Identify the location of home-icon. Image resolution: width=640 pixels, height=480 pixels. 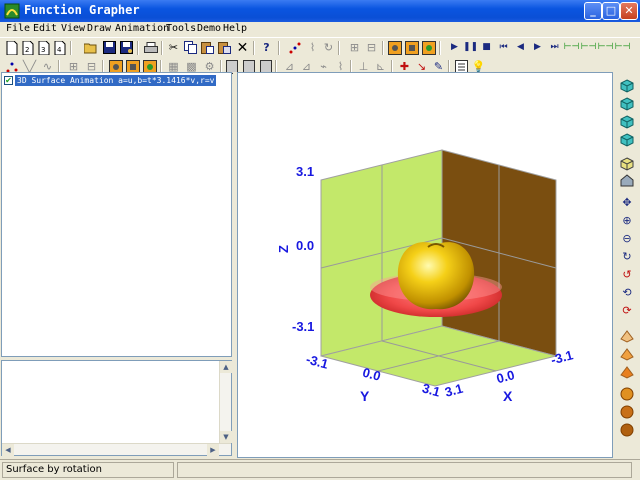
(627, 180).